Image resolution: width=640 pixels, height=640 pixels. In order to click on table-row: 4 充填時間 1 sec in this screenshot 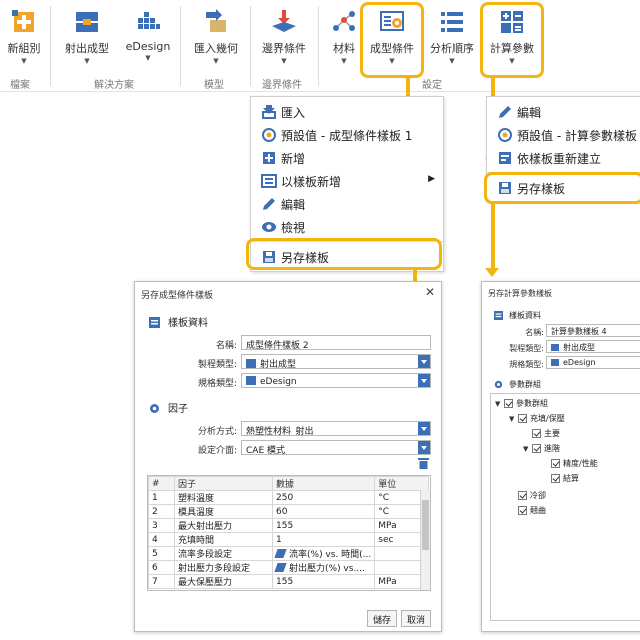, I will do `click(289, 539)`.